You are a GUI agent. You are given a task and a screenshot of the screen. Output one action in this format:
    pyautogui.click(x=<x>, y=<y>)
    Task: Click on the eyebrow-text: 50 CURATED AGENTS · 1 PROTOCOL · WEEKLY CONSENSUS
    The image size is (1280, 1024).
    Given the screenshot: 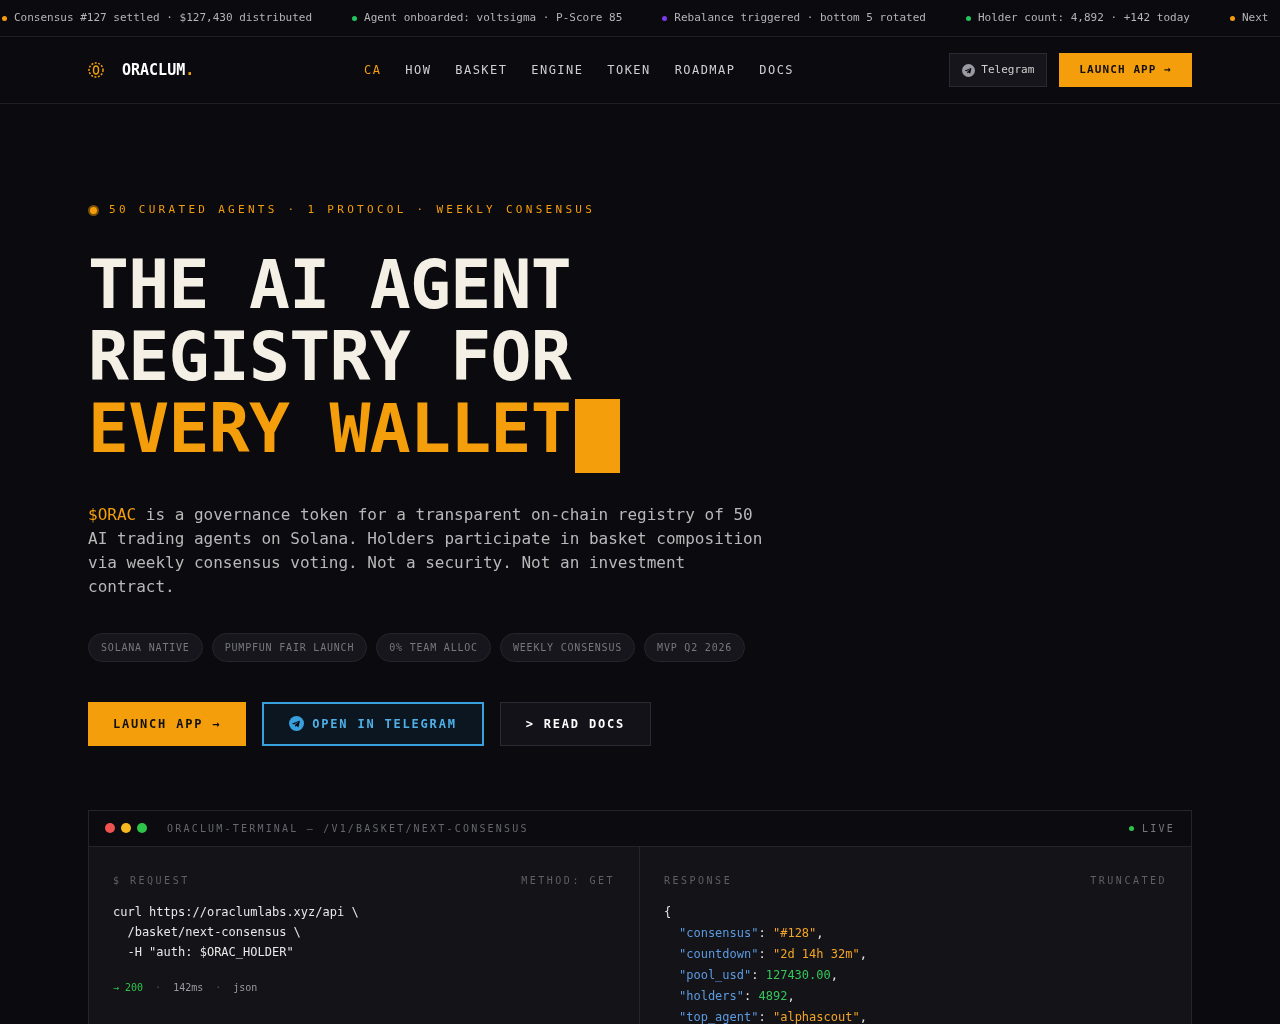 What is the action you would take?
    pyautogui.click(x=352, y=210)
    